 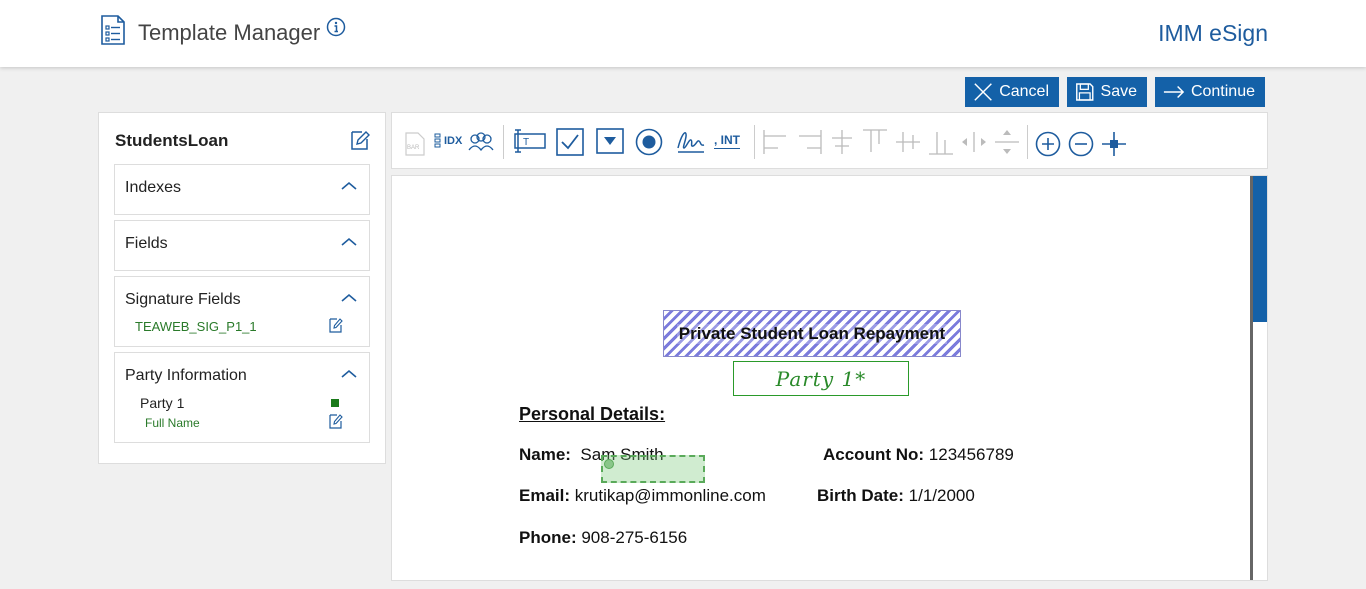 What do you see at coordinates (113, 30) in the screenshot?
I see `template-list-icon` at bounding box center [113, 30].